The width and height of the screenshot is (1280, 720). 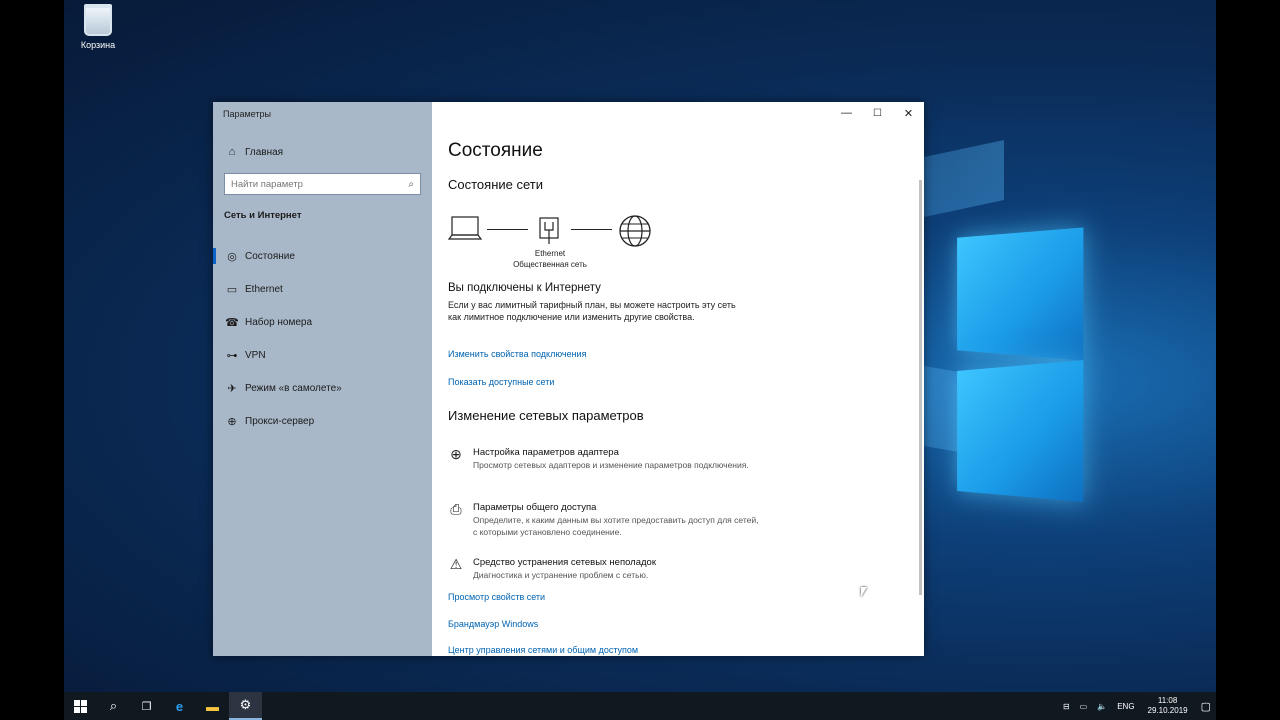 I want to click on item-title: Настройка параметров адаптера, so click(x=546, y=452).